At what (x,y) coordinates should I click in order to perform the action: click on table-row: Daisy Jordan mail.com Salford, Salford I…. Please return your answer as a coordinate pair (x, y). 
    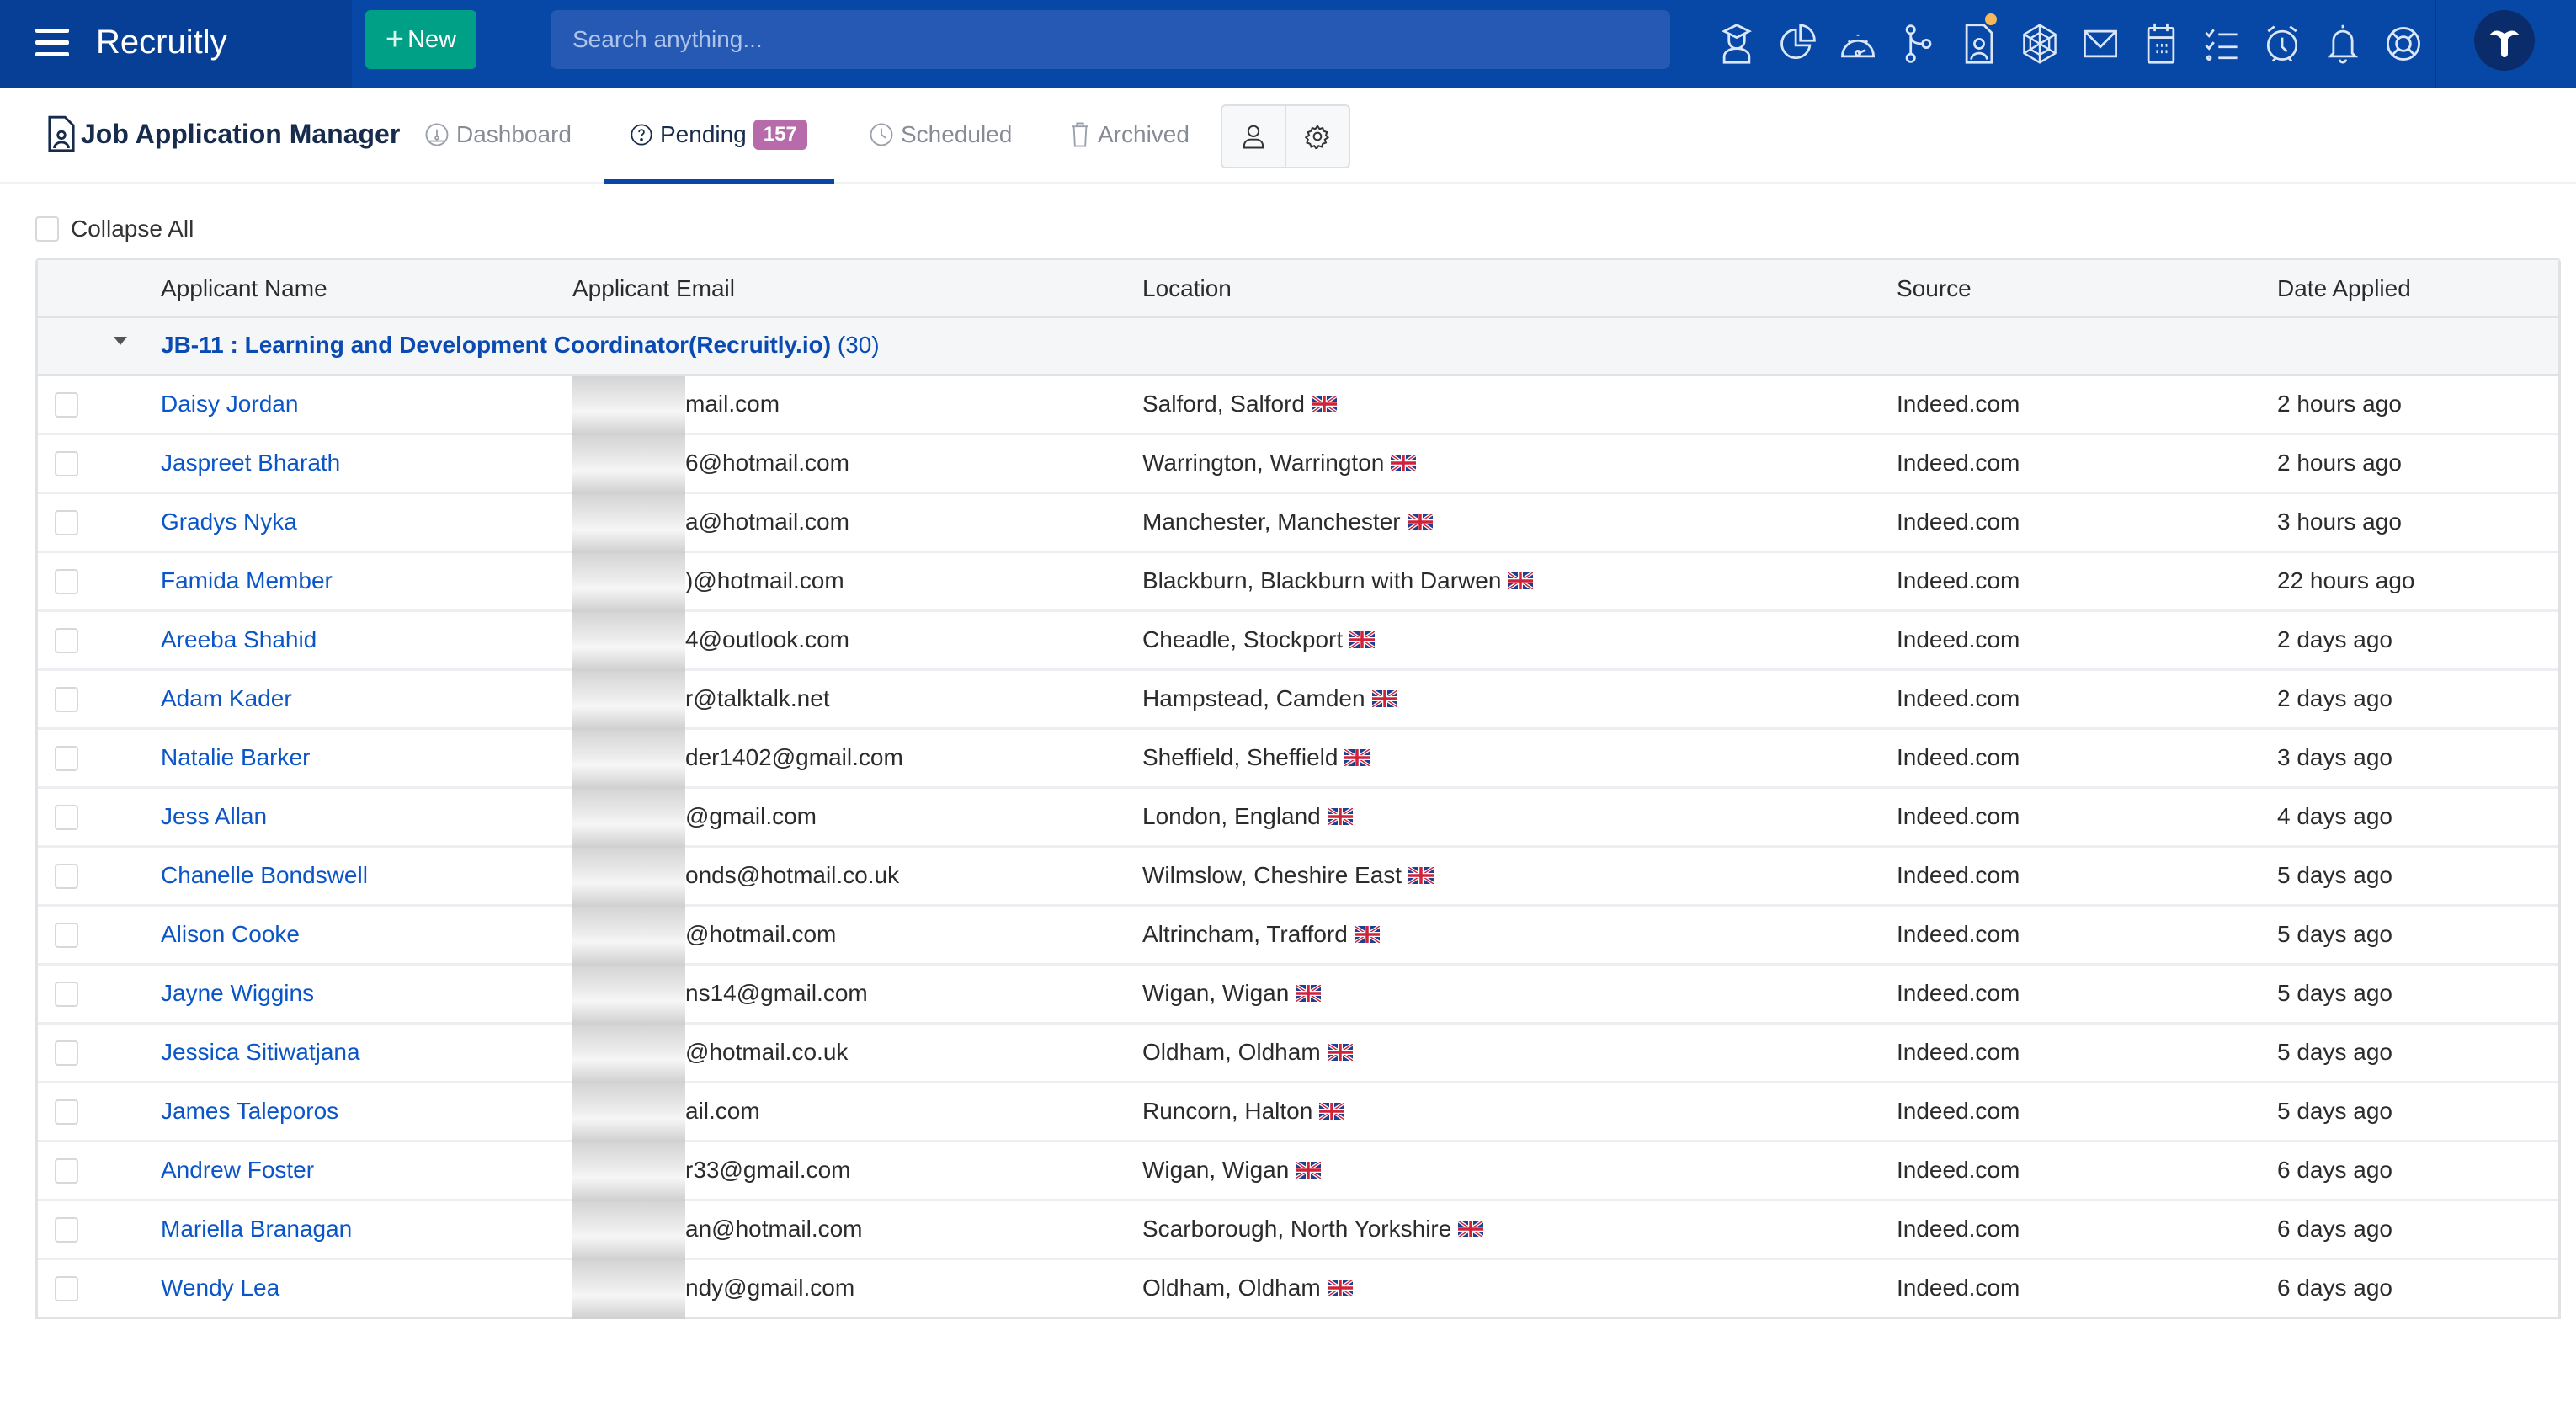
    Looking at the image, I should click on (1298, 405).